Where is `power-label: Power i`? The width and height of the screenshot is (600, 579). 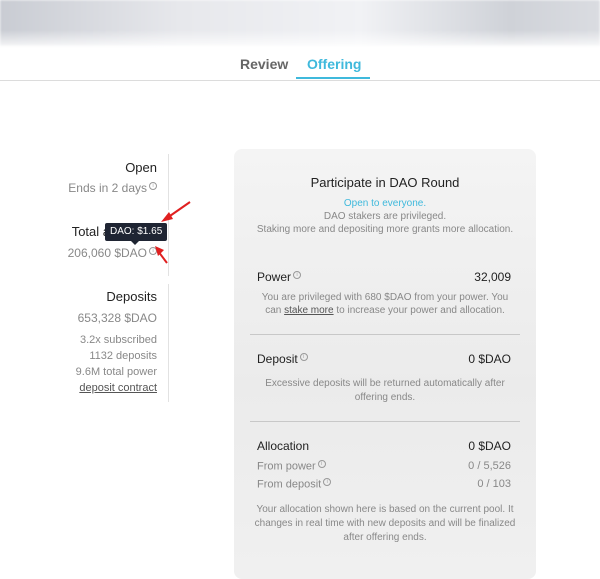 power-label: Power i is located at coordinates (279, 277).